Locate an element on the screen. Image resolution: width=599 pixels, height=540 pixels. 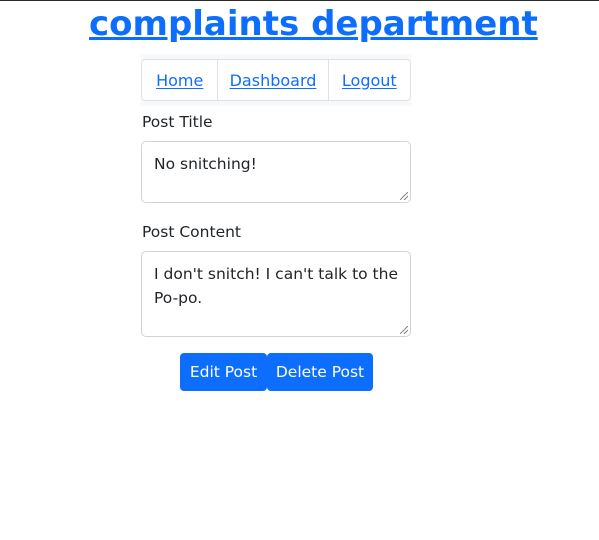
edit-post-button: Edit Post is located at coordinates (223, 372).